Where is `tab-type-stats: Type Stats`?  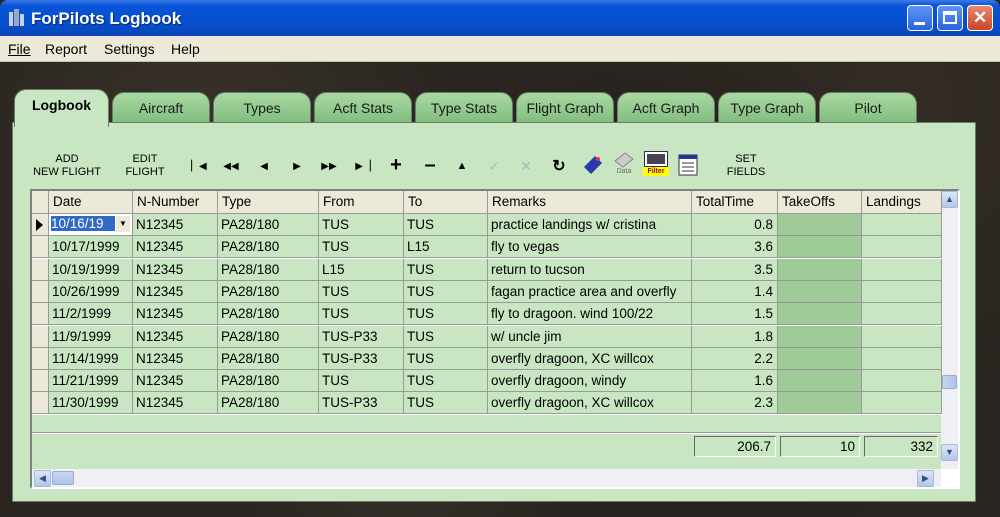 tab-type-stats: Type Stats is located at coordinates (464, 108).